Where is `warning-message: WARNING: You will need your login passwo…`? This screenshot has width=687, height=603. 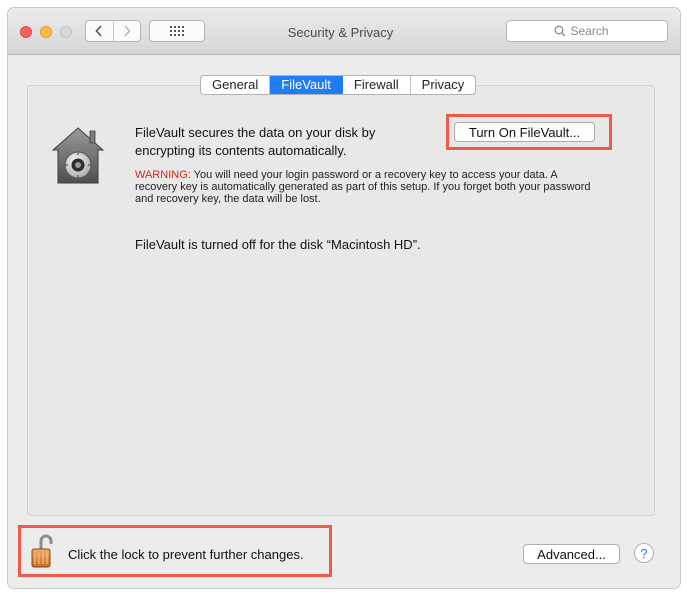 warning-message: WARNING: You will need your login passwo… is located at coordinates (365, 187).